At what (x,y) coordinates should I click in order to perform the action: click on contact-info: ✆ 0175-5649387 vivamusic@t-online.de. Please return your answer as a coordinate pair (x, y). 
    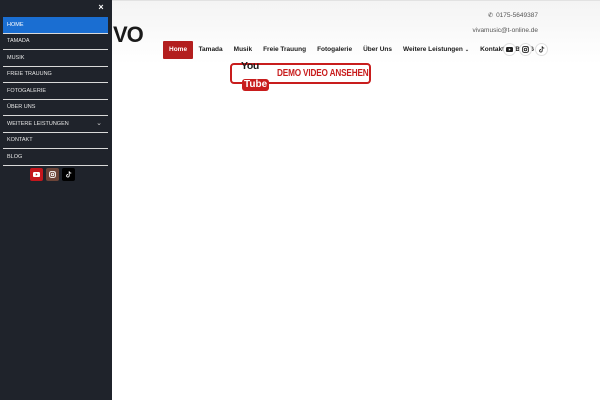
    Looking at the image, I should click on (506, 23).